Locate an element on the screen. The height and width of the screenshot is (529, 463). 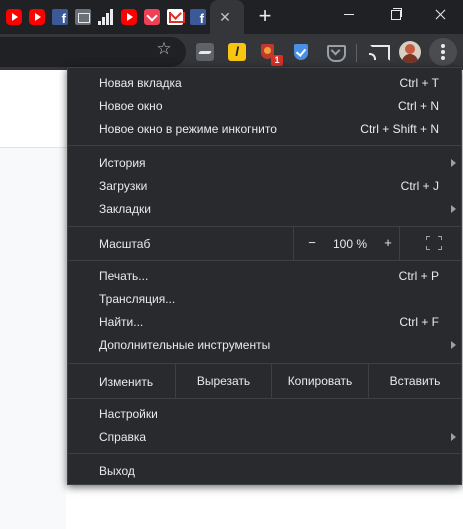
menu-item-downloads: Загрузки Ctrl + J is located at coordinates (264, 186).